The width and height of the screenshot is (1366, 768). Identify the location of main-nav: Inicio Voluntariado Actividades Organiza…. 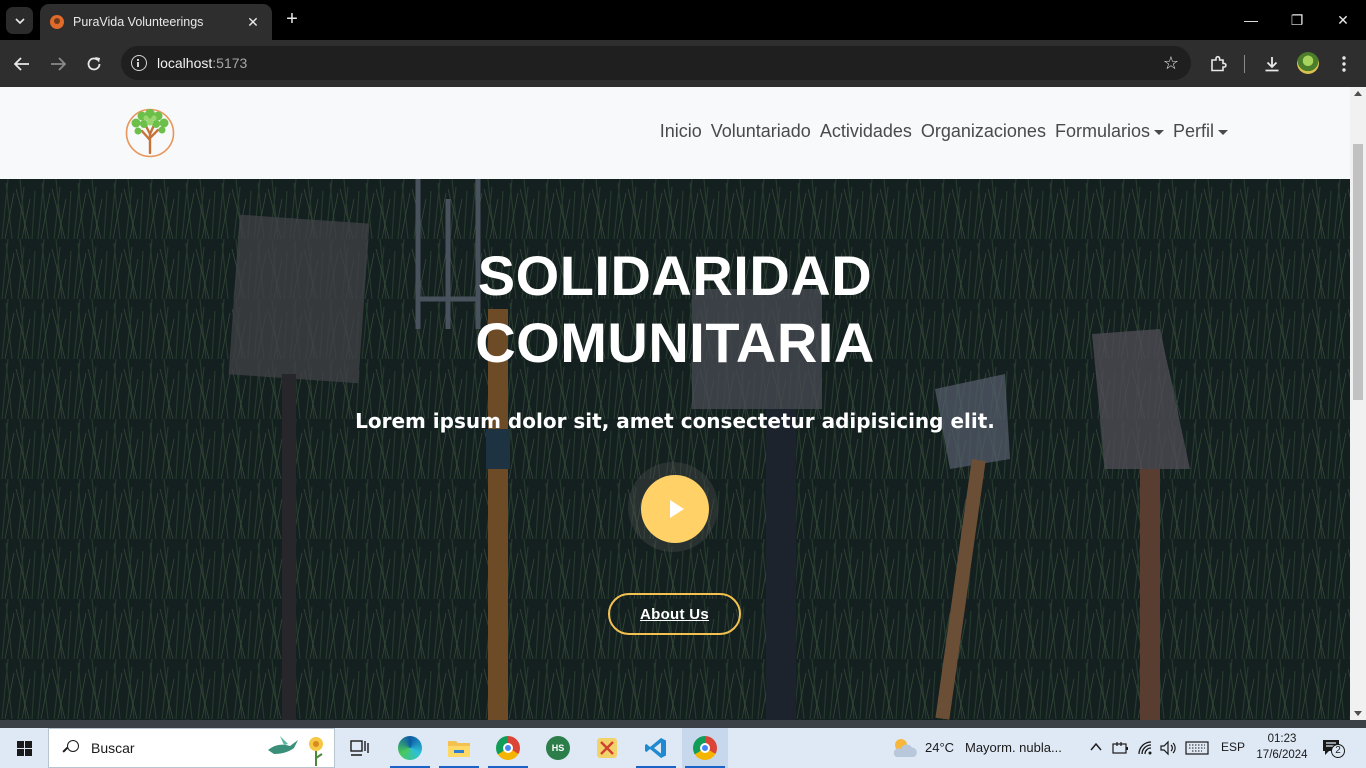
(944, 131).